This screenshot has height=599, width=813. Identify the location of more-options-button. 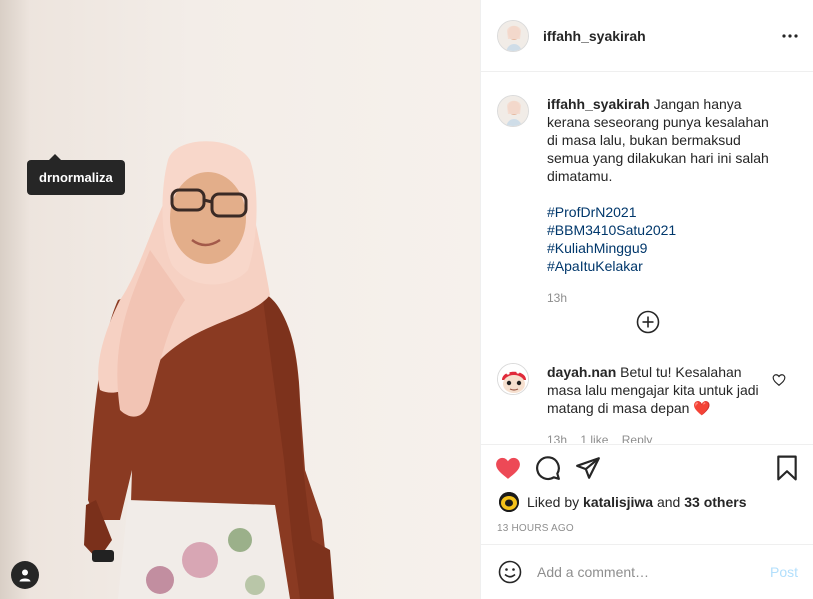
(790, 36).